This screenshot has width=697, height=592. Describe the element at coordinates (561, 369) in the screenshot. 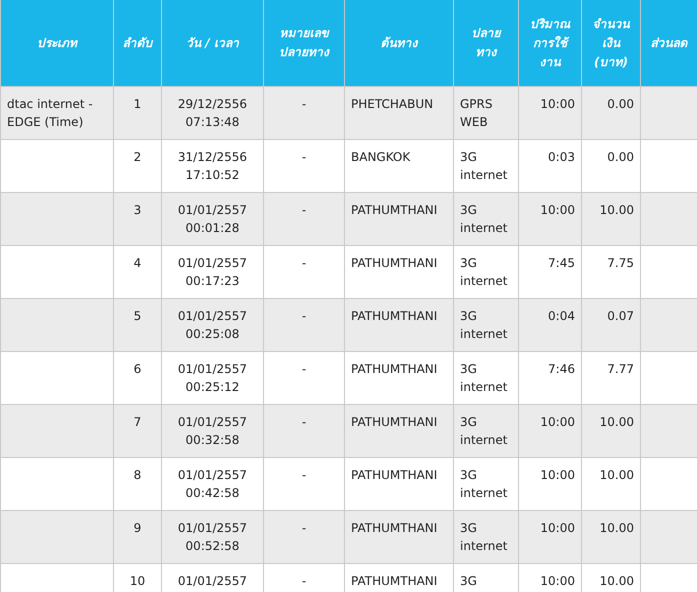

I see `table-cell: 7:46` at that location.